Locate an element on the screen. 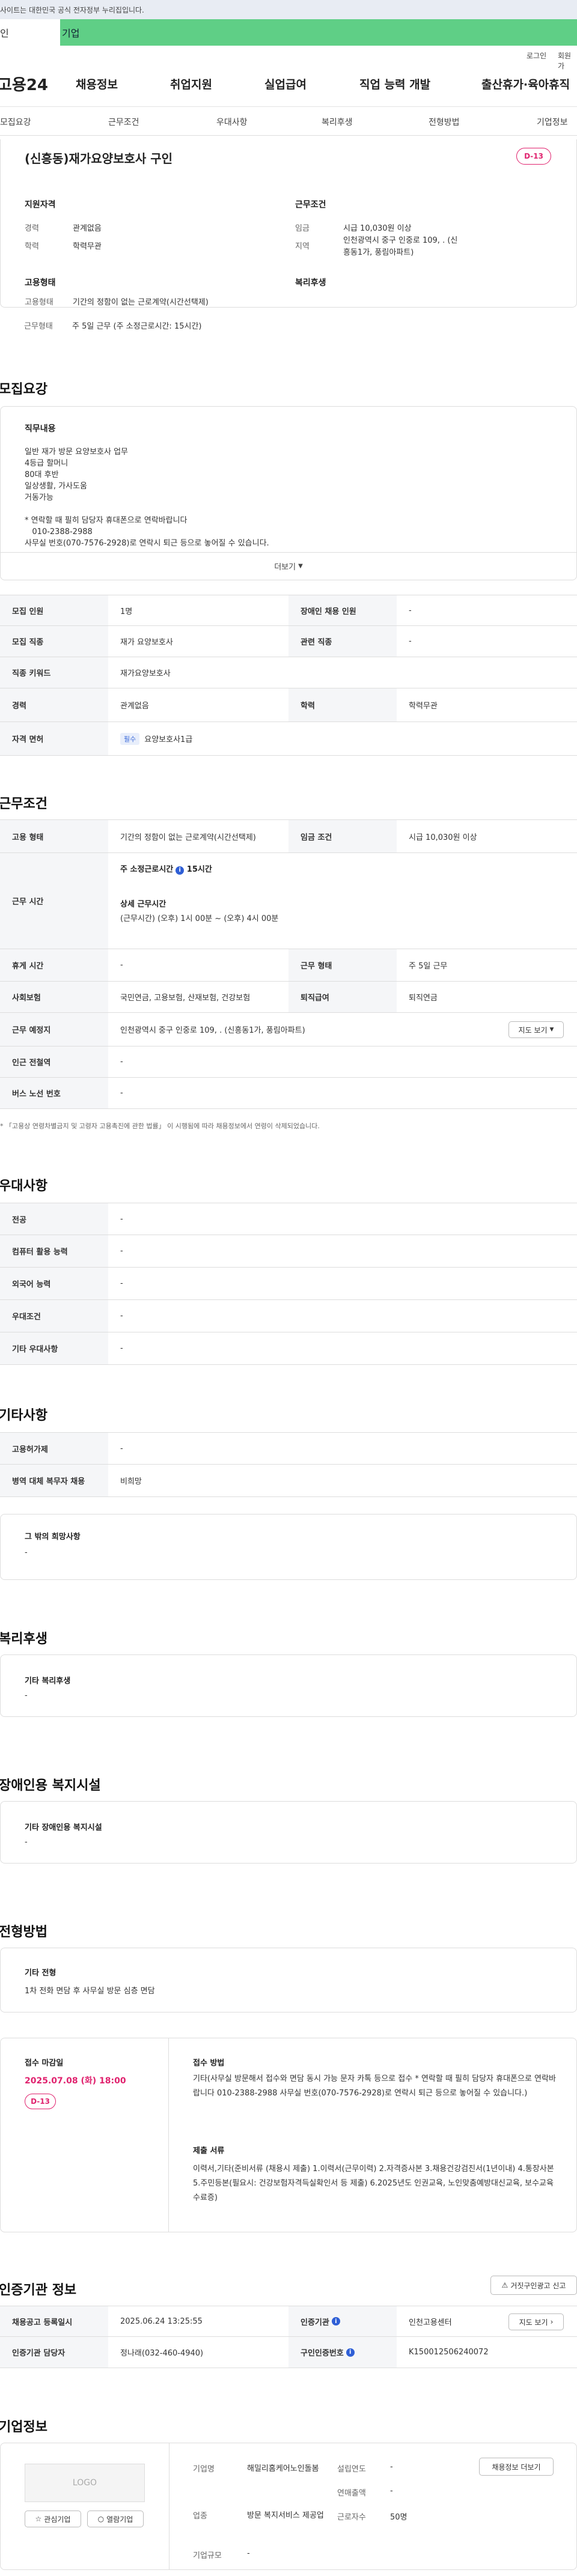 The height and width of the screenshot is (2576, 577). method-label: 접수 방법 is located at coordinates (209, 2063).